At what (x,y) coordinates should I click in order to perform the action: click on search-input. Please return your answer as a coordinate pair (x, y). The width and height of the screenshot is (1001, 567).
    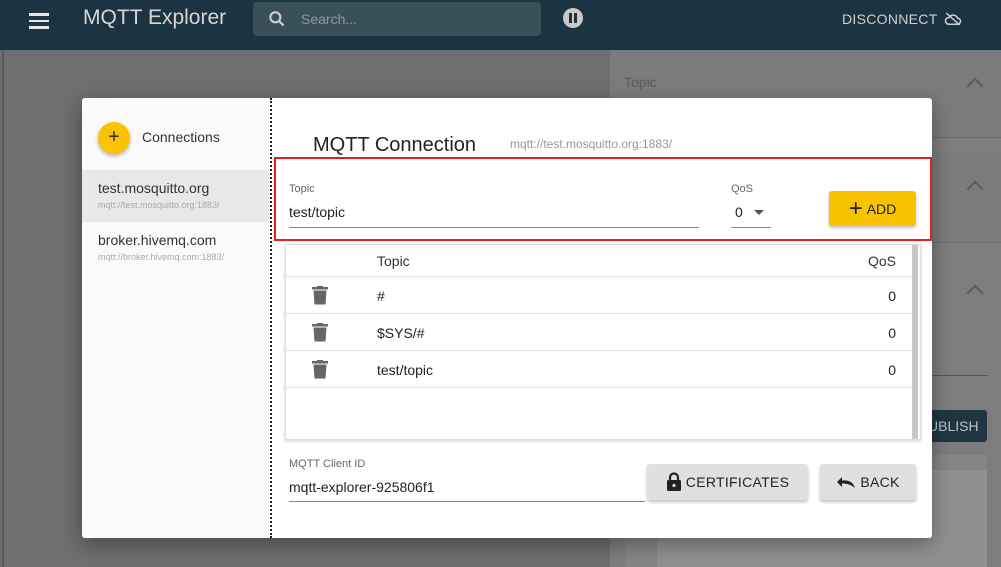
    Looking at the image, I should click on (416, 19).